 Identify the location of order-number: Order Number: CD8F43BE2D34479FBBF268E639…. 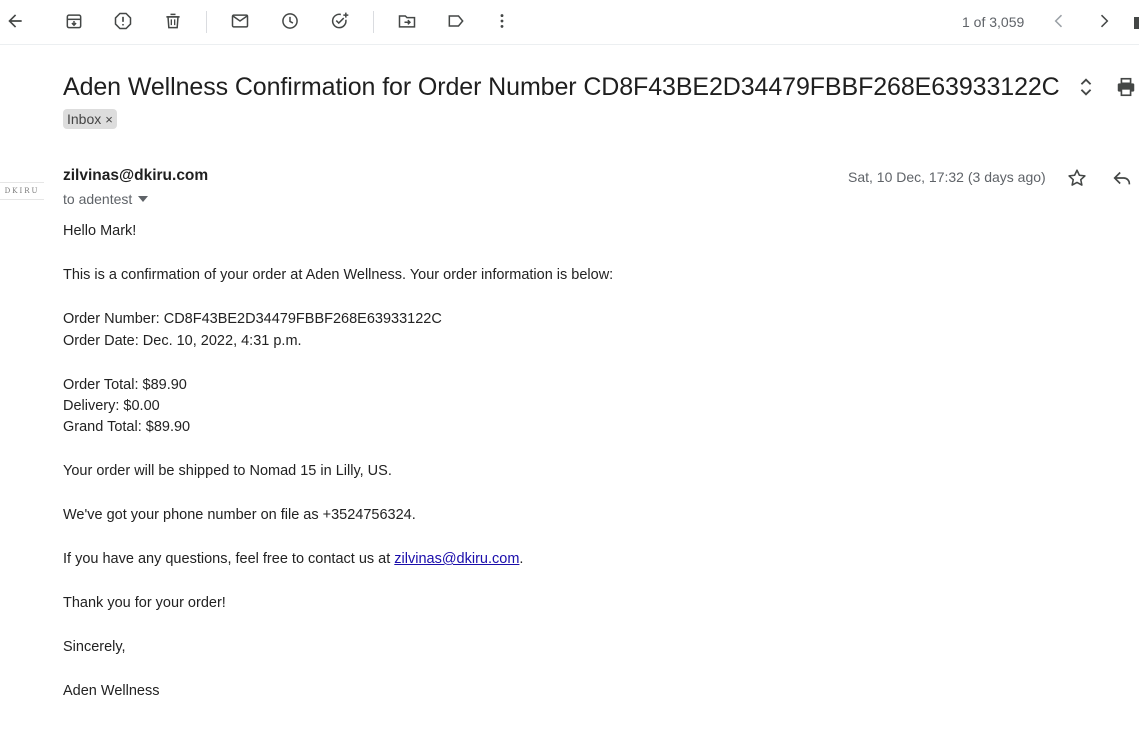
(252, 319).